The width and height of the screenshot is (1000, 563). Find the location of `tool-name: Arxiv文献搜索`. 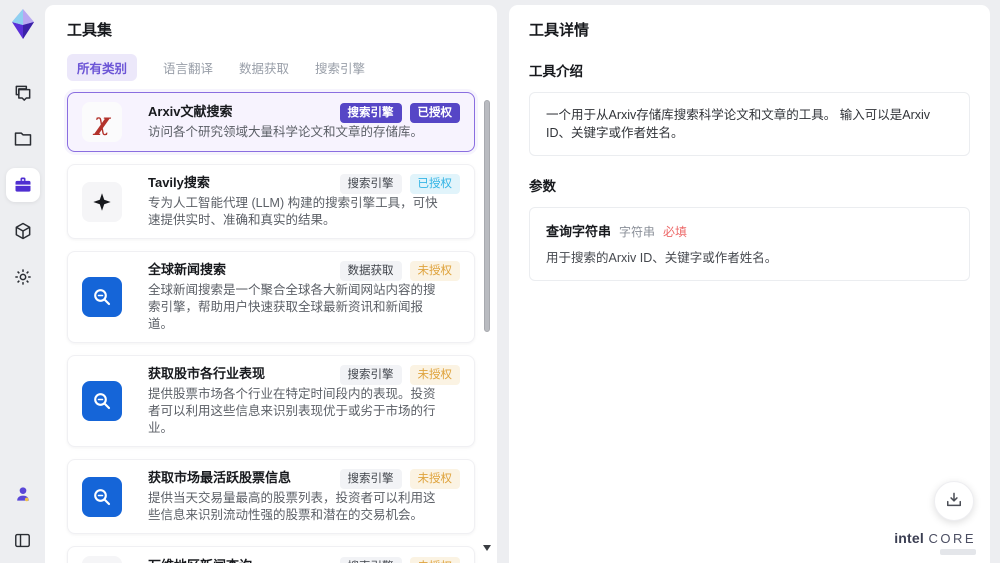

tool-name: Arxiv文献搜索 is located at coordinates (190, 111).